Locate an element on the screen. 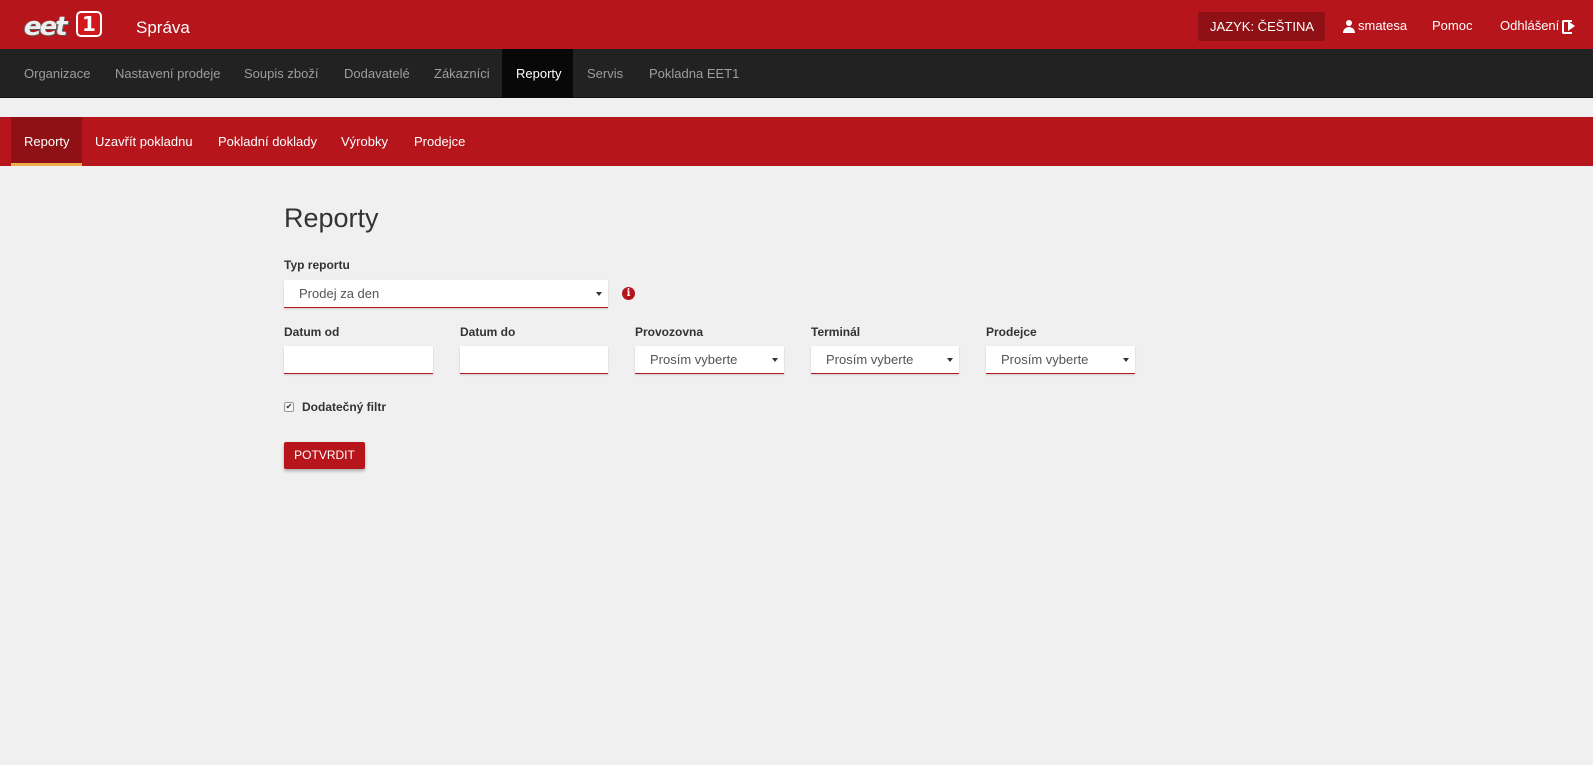 The height and width of the screenshot is (765, 1593). logout-icon is located at coordinates (1569, 26).